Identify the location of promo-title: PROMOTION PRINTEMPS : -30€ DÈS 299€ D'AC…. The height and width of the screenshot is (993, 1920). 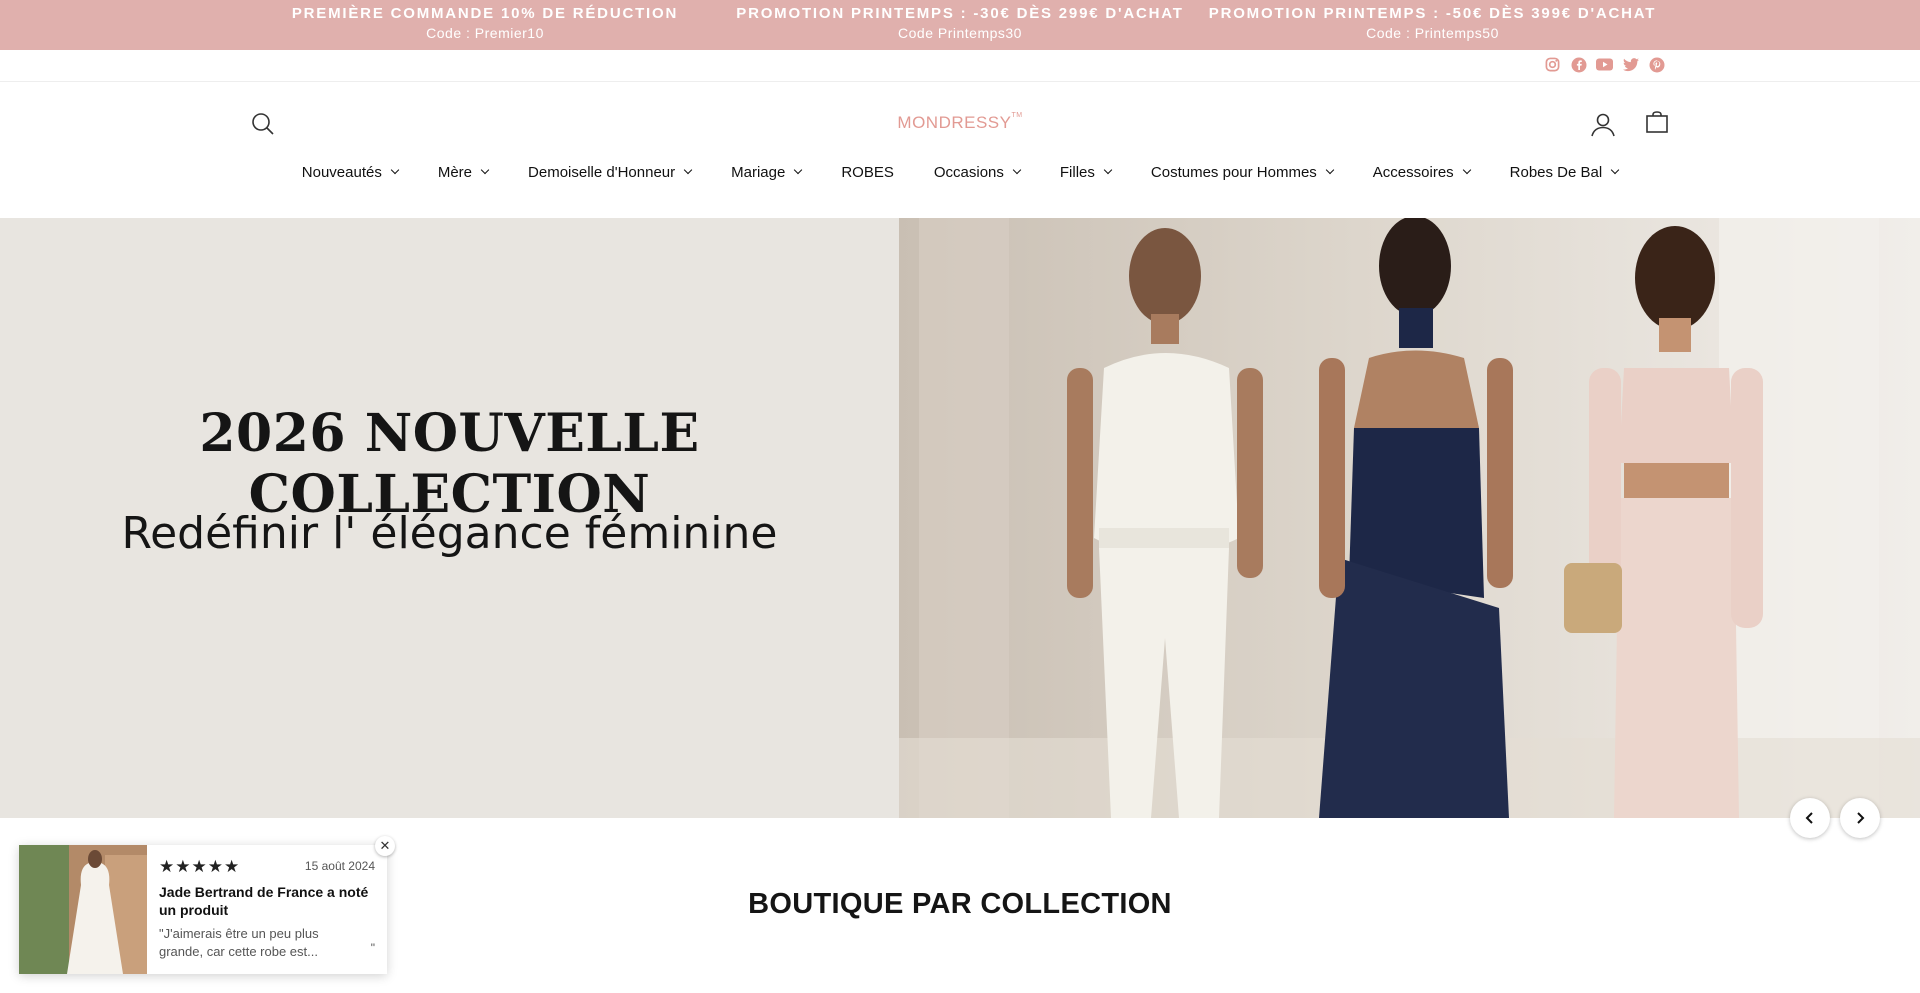
(960, 13).